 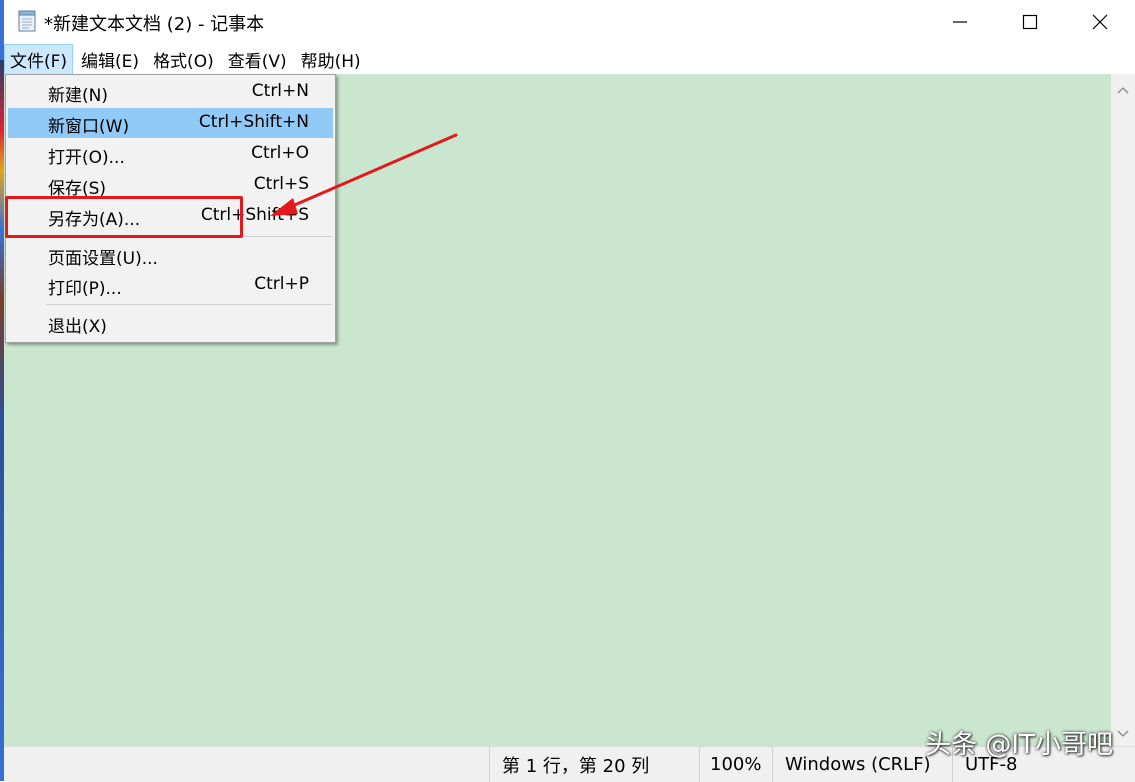 I want to click on title-bar: *新建文本文档 (2) - 记事本, so click(x=569, y=22).